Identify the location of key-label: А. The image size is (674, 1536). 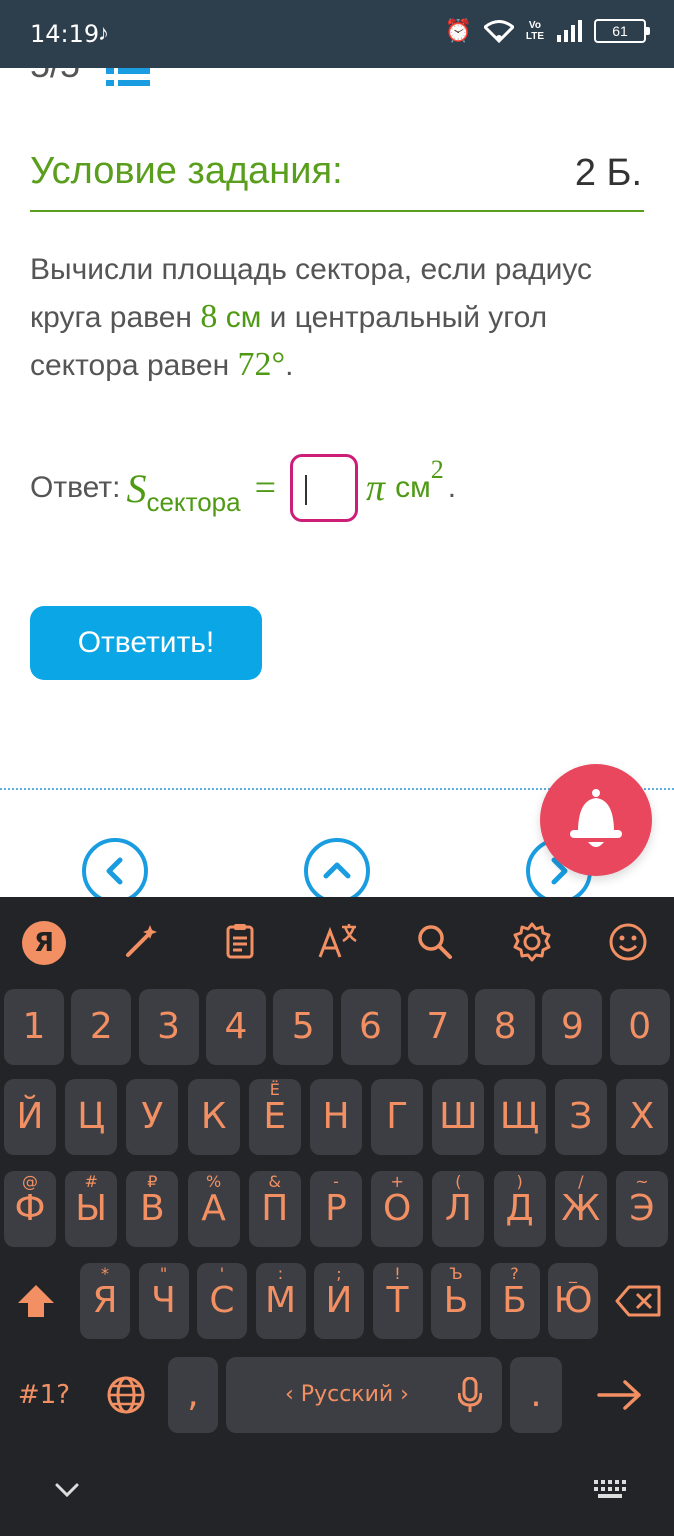
(213, 1208).